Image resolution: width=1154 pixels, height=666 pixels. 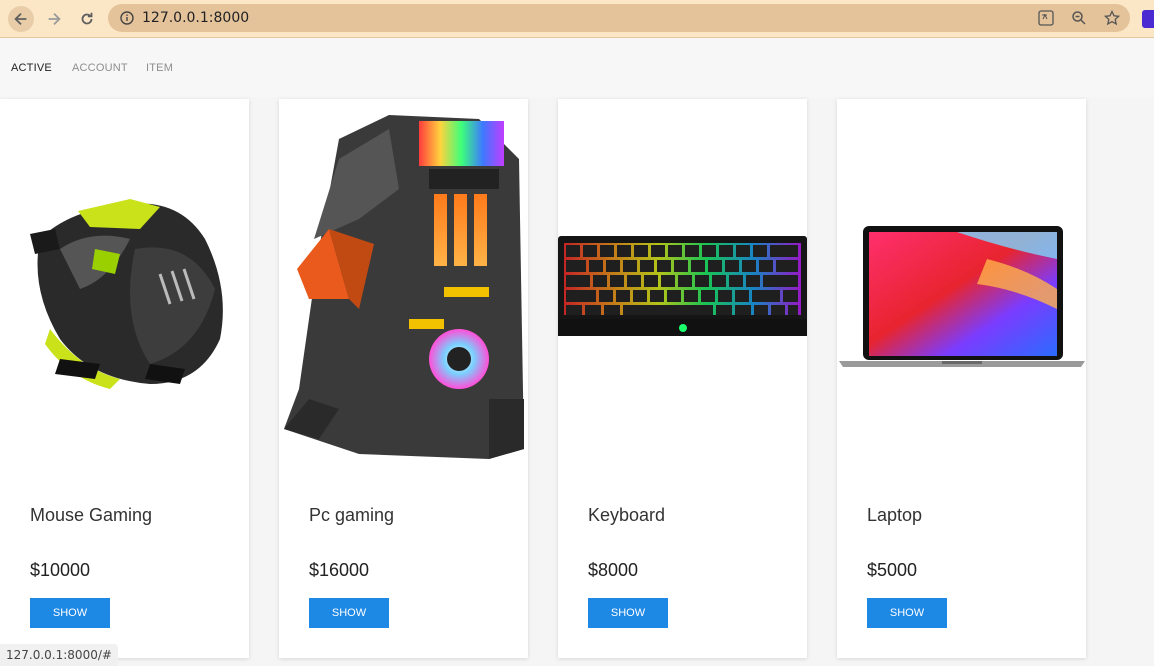 What do you see at coordinates (619, 18) in the screenshot?
I see `address-bar: 127.0.0.1:8000` at bounding box center [619, 18].